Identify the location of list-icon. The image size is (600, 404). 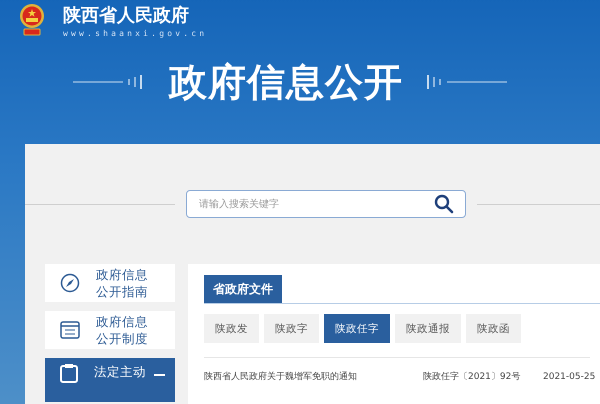
(70, 330).